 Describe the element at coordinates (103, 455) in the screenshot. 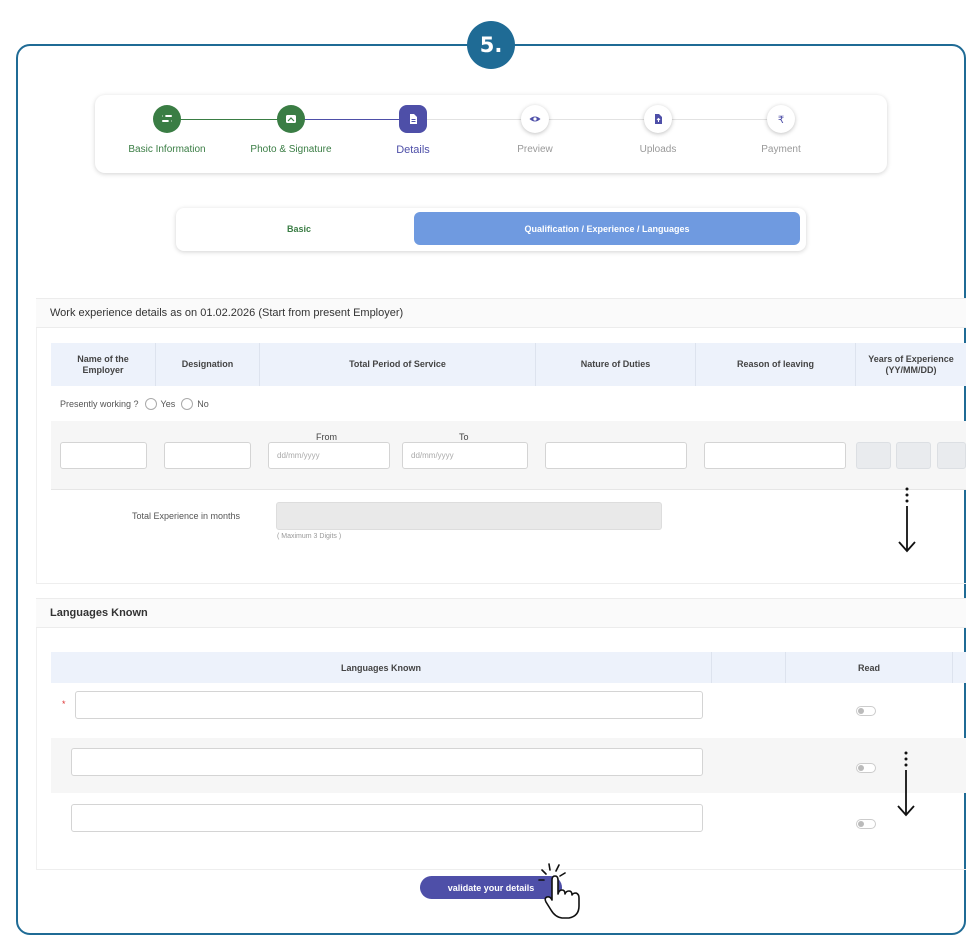

I see `employer-name-input` at that location.